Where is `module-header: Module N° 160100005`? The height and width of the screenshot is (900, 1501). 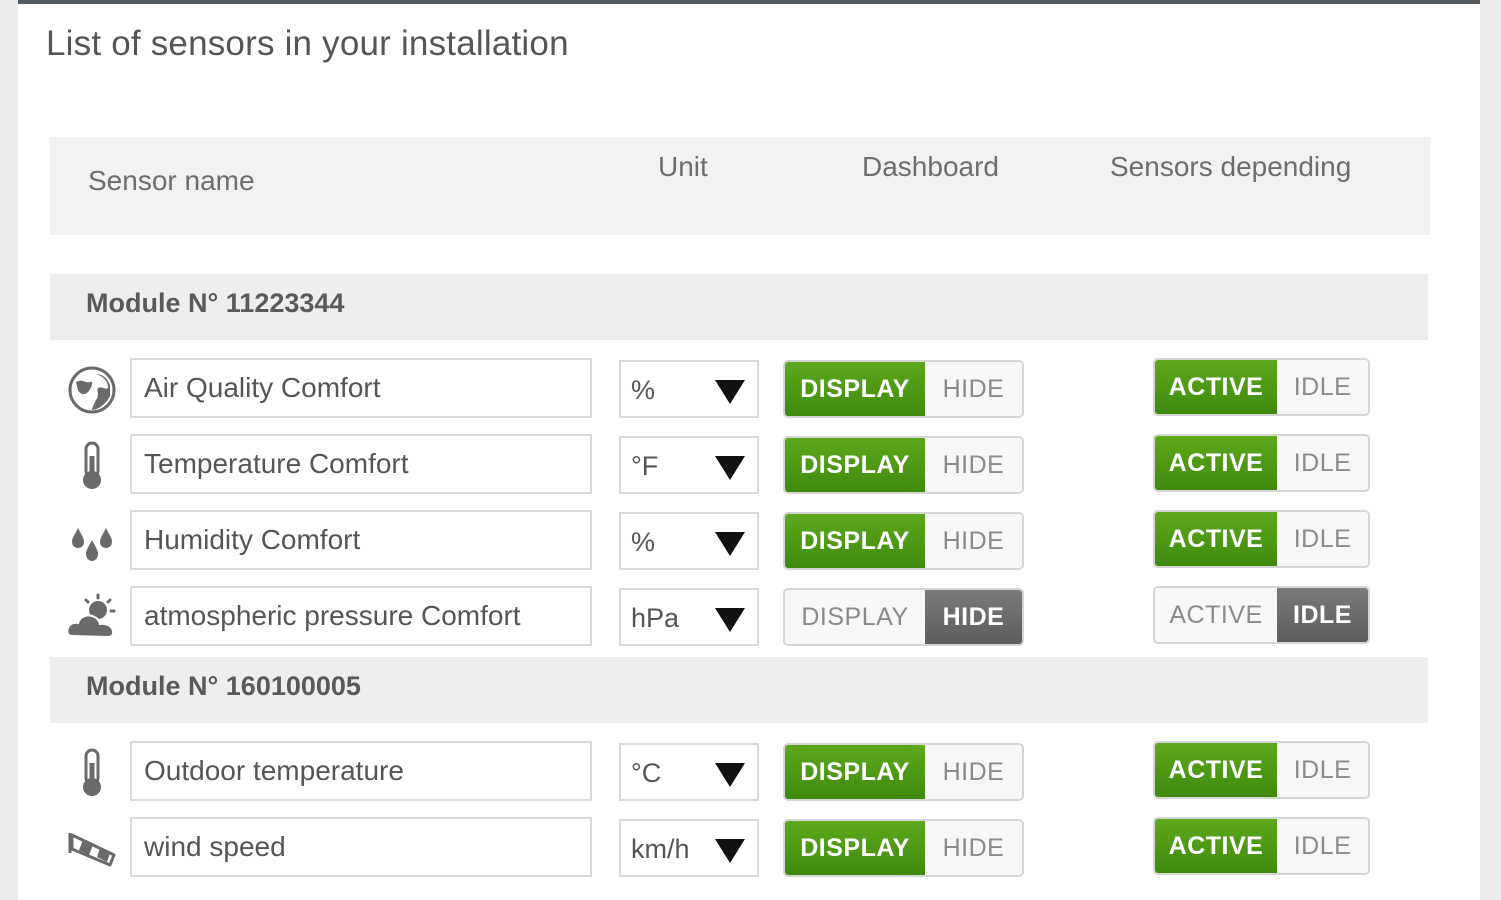
module-header: Module N° 160100005 is located at coordinates (739, 690).